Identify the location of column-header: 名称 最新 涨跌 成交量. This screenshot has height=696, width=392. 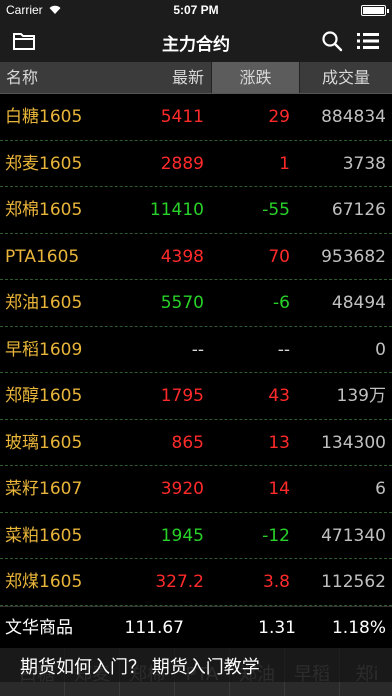
(196, 78).